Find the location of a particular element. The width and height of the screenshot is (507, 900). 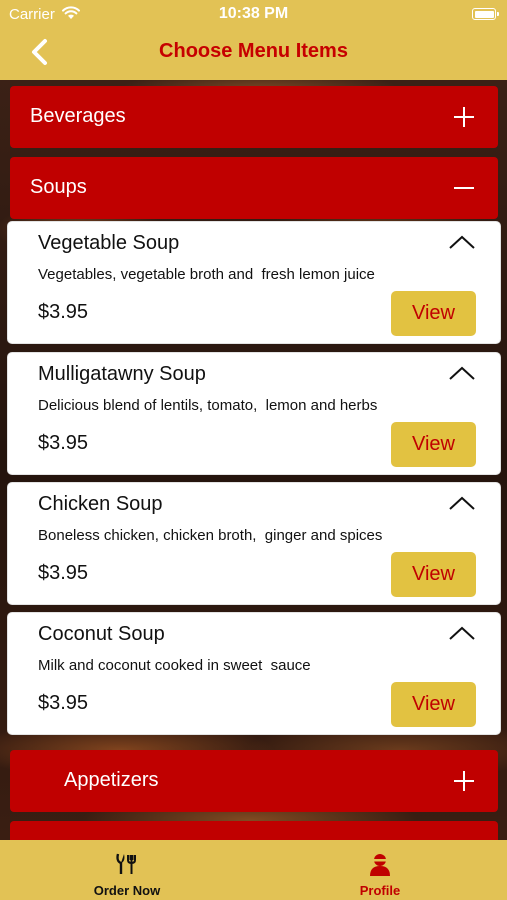

category-next-partial is located at coordinates (254, 830).